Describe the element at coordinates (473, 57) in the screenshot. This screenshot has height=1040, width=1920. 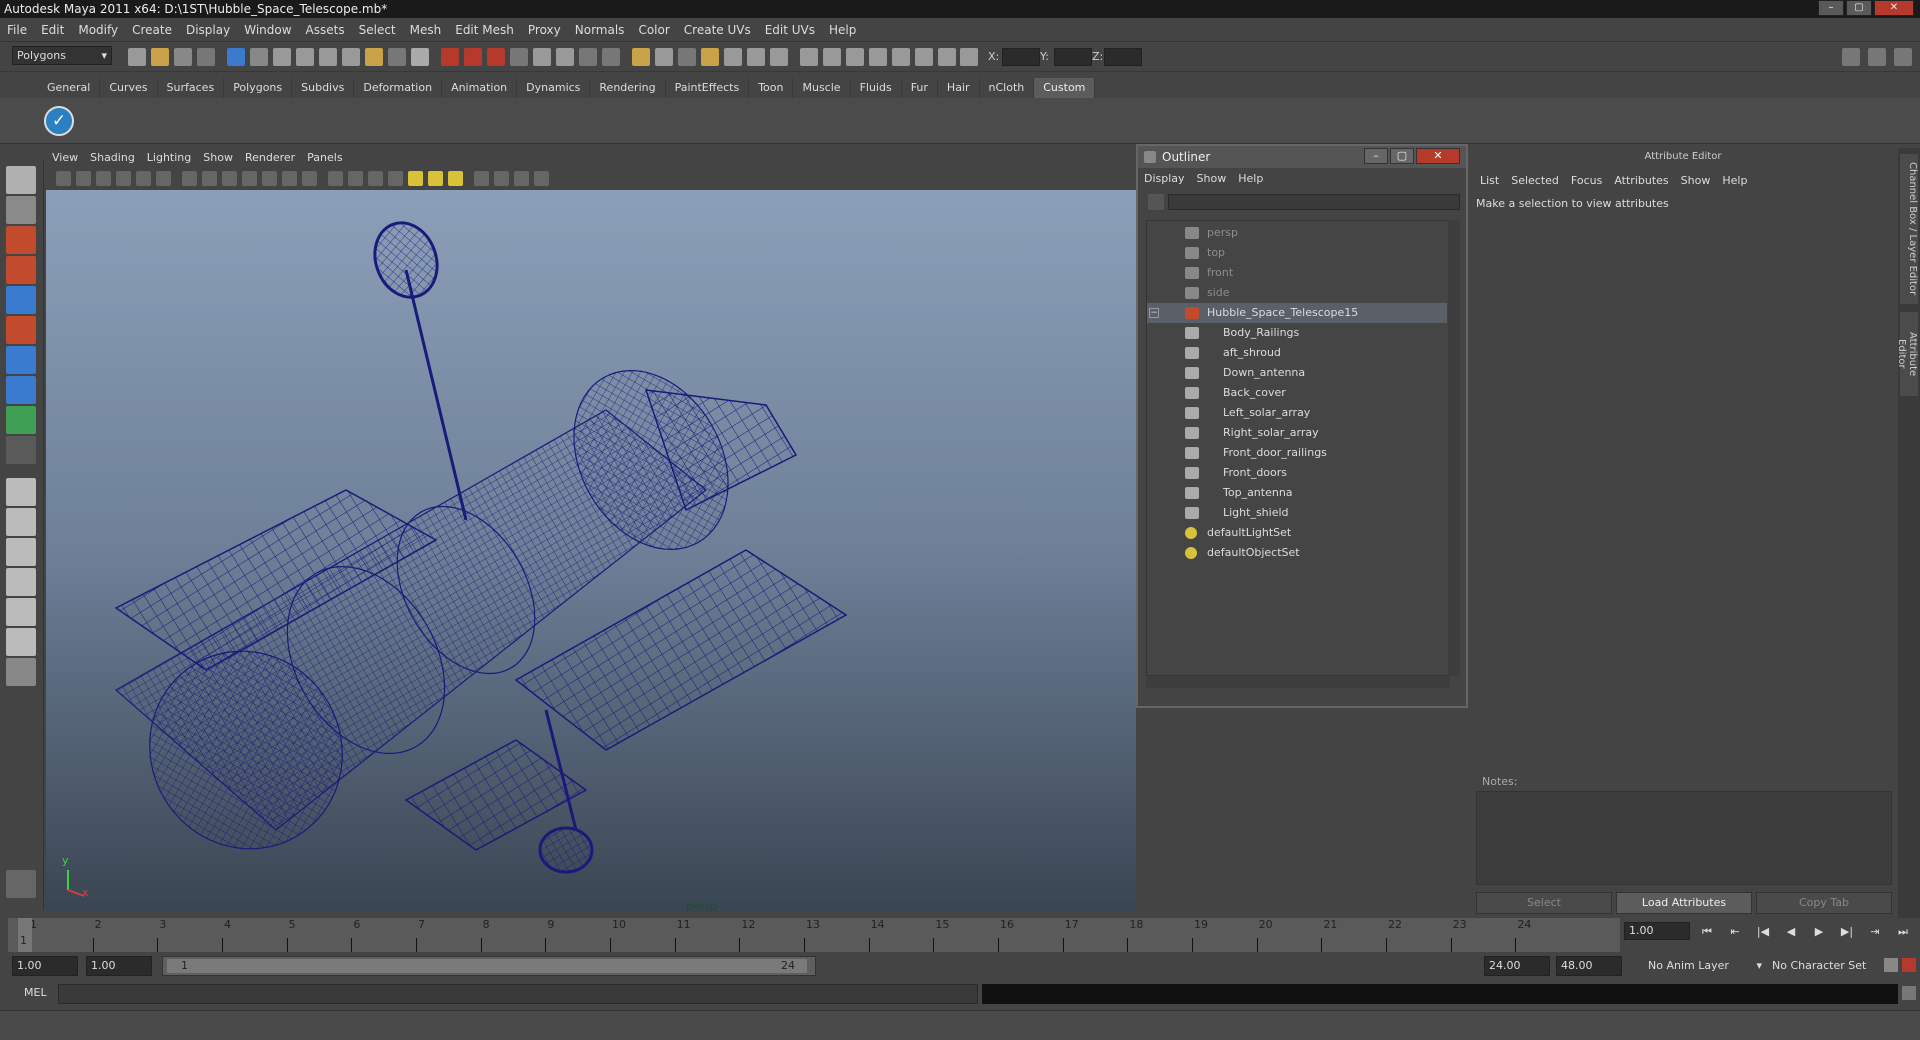
I see `ipr-icon` at that location.